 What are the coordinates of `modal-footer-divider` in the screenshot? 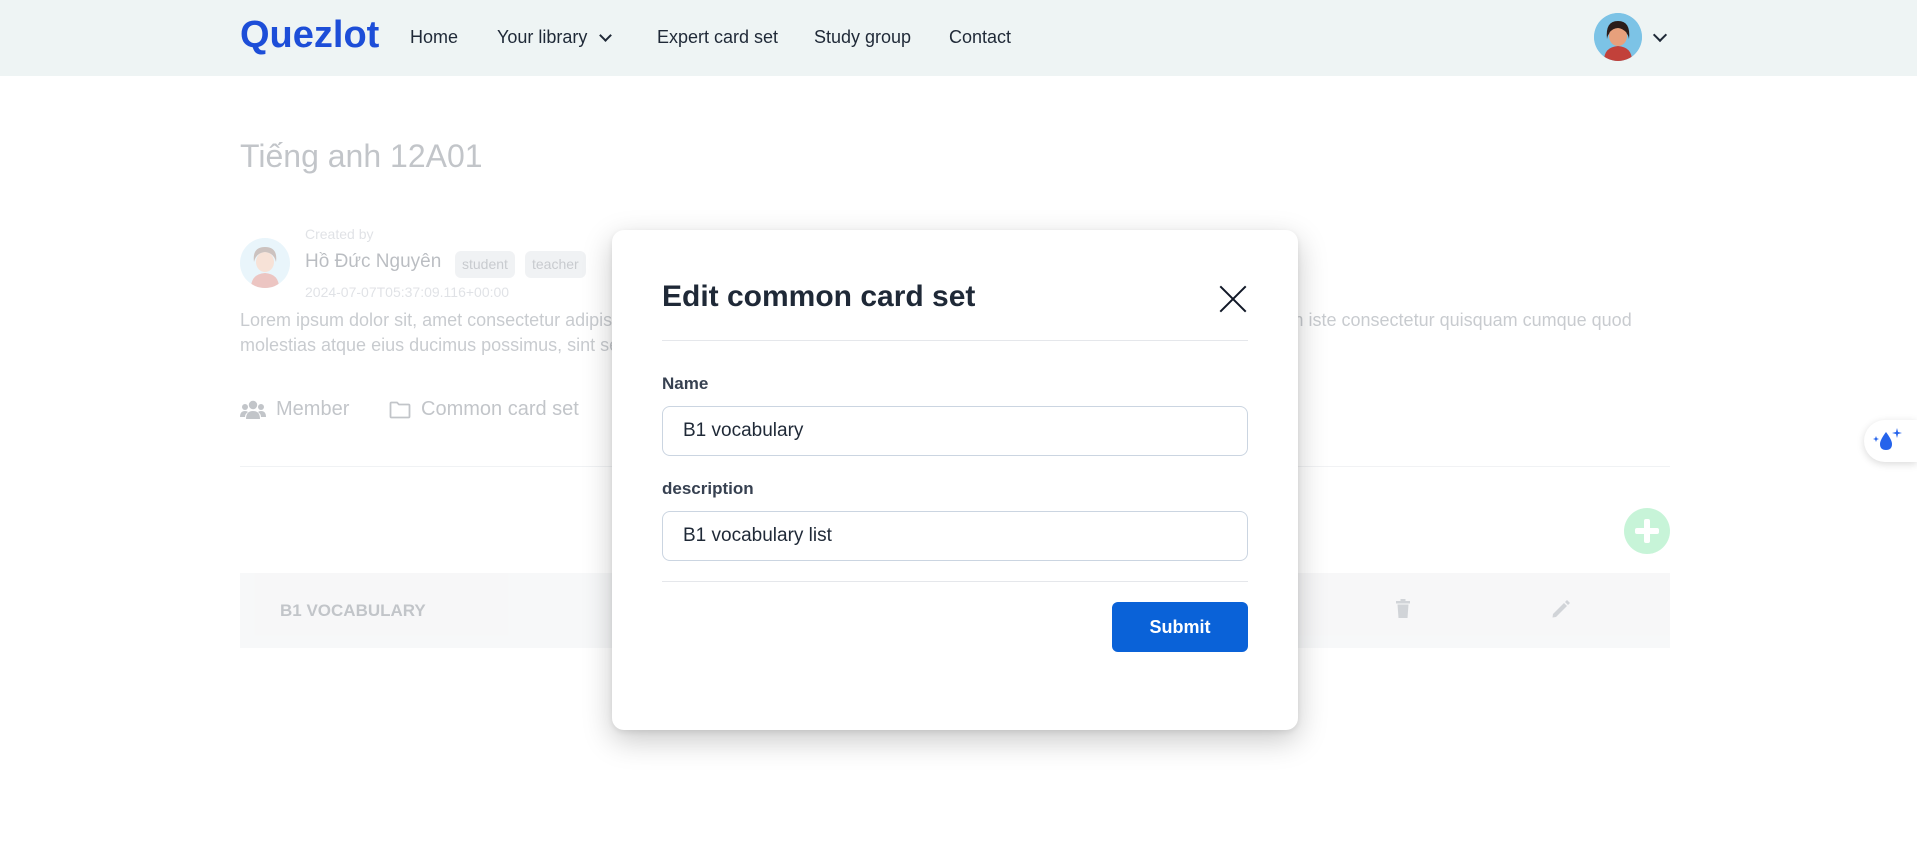 It's located at (955, 581).